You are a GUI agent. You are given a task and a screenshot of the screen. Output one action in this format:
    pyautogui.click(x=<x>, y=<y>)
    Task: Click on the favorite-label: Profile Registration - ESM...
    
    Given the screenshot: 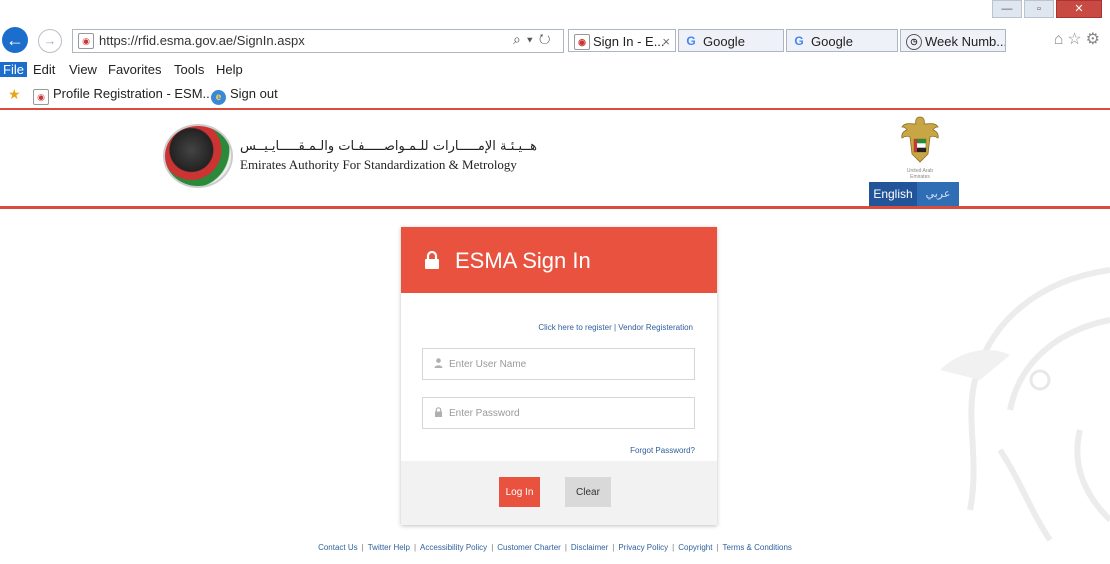 What is the action you would take?
    pyautogui.click(x=133, y=93)
    